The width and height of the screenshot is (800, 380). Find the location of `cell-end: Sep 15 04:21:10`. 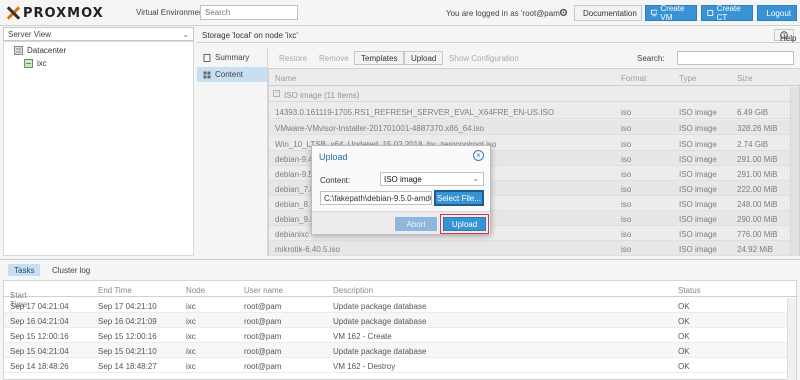

cell-end: Sep 15 04:21:10 is located at coordinates (127, 351).